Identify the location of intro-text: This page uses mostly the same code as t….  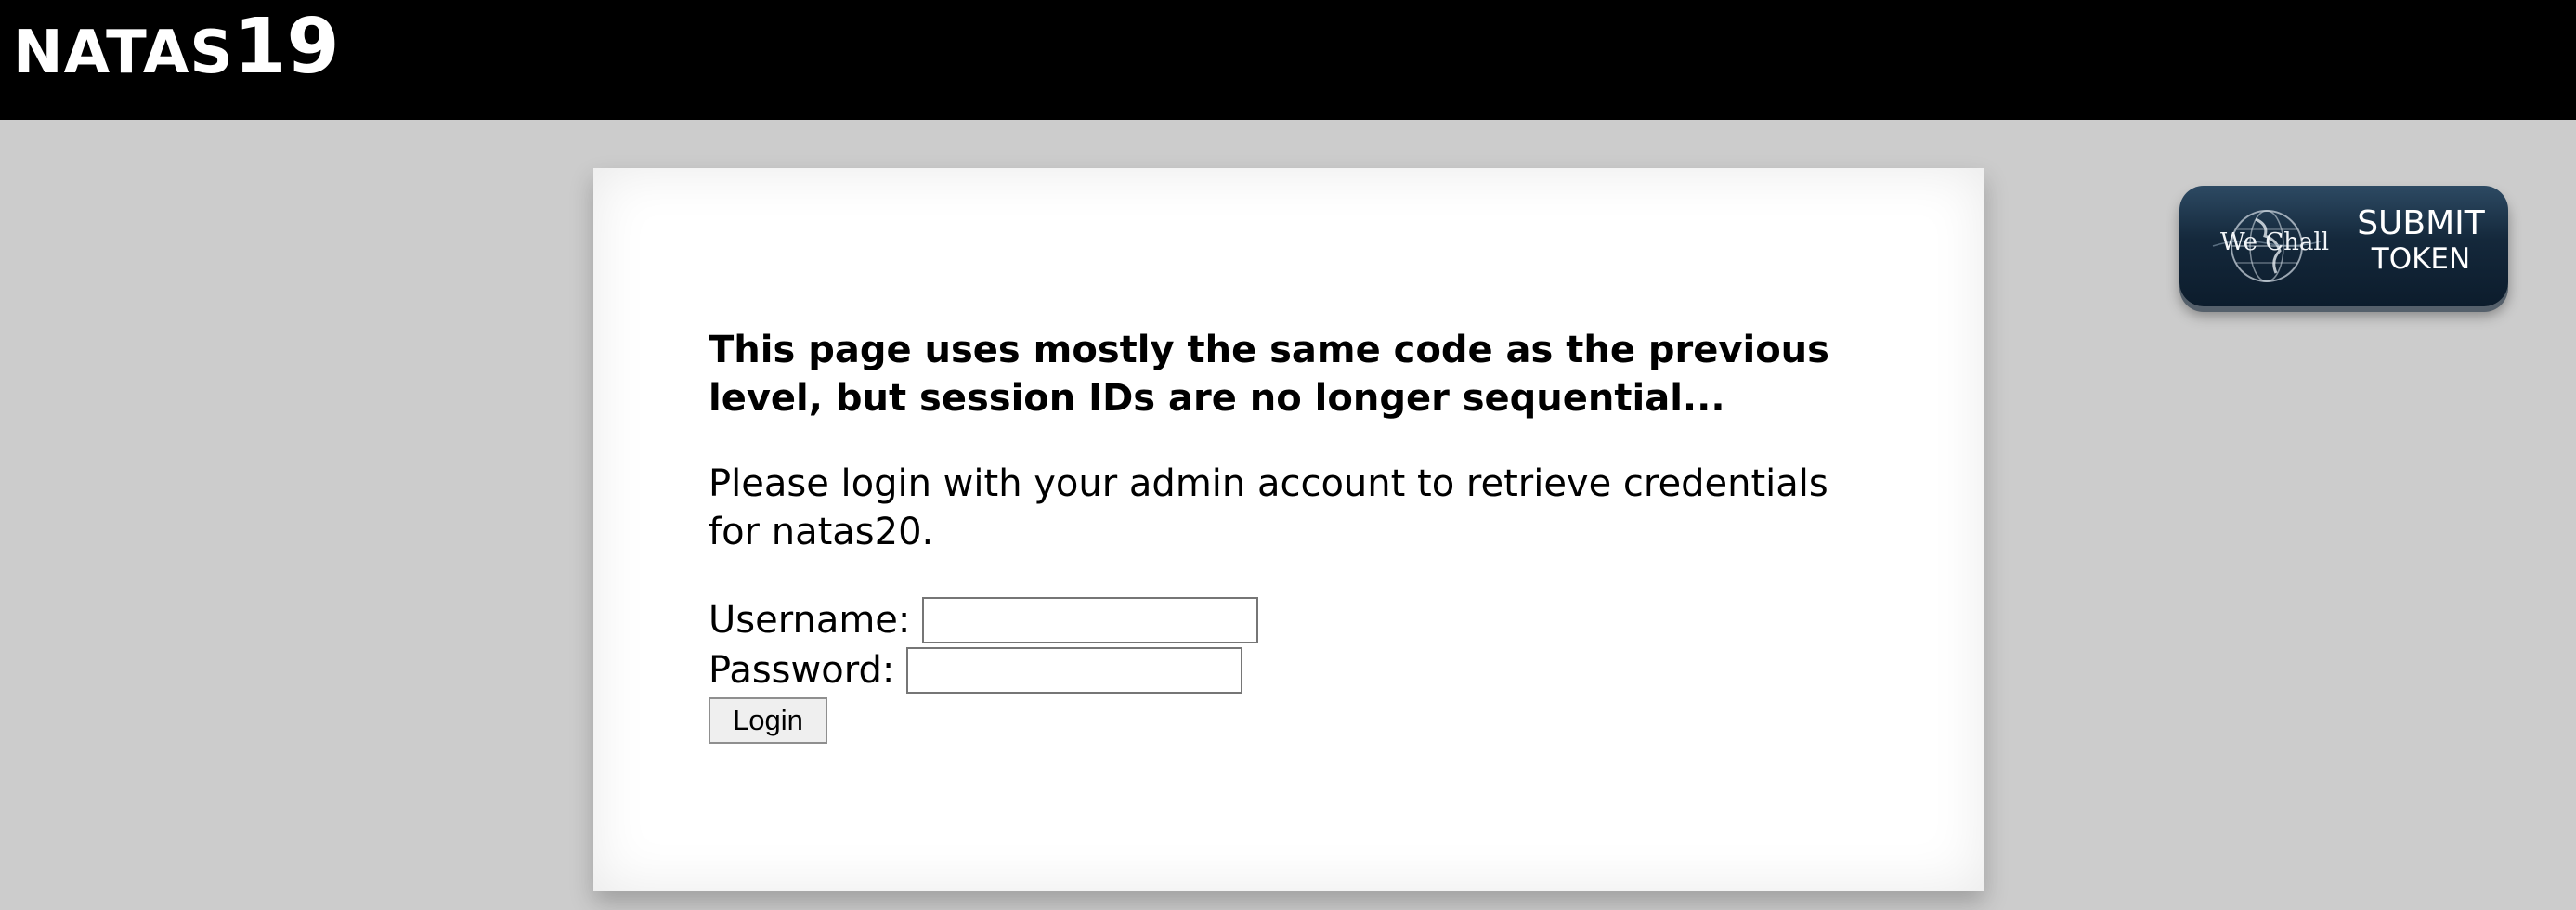
(1269, 374).